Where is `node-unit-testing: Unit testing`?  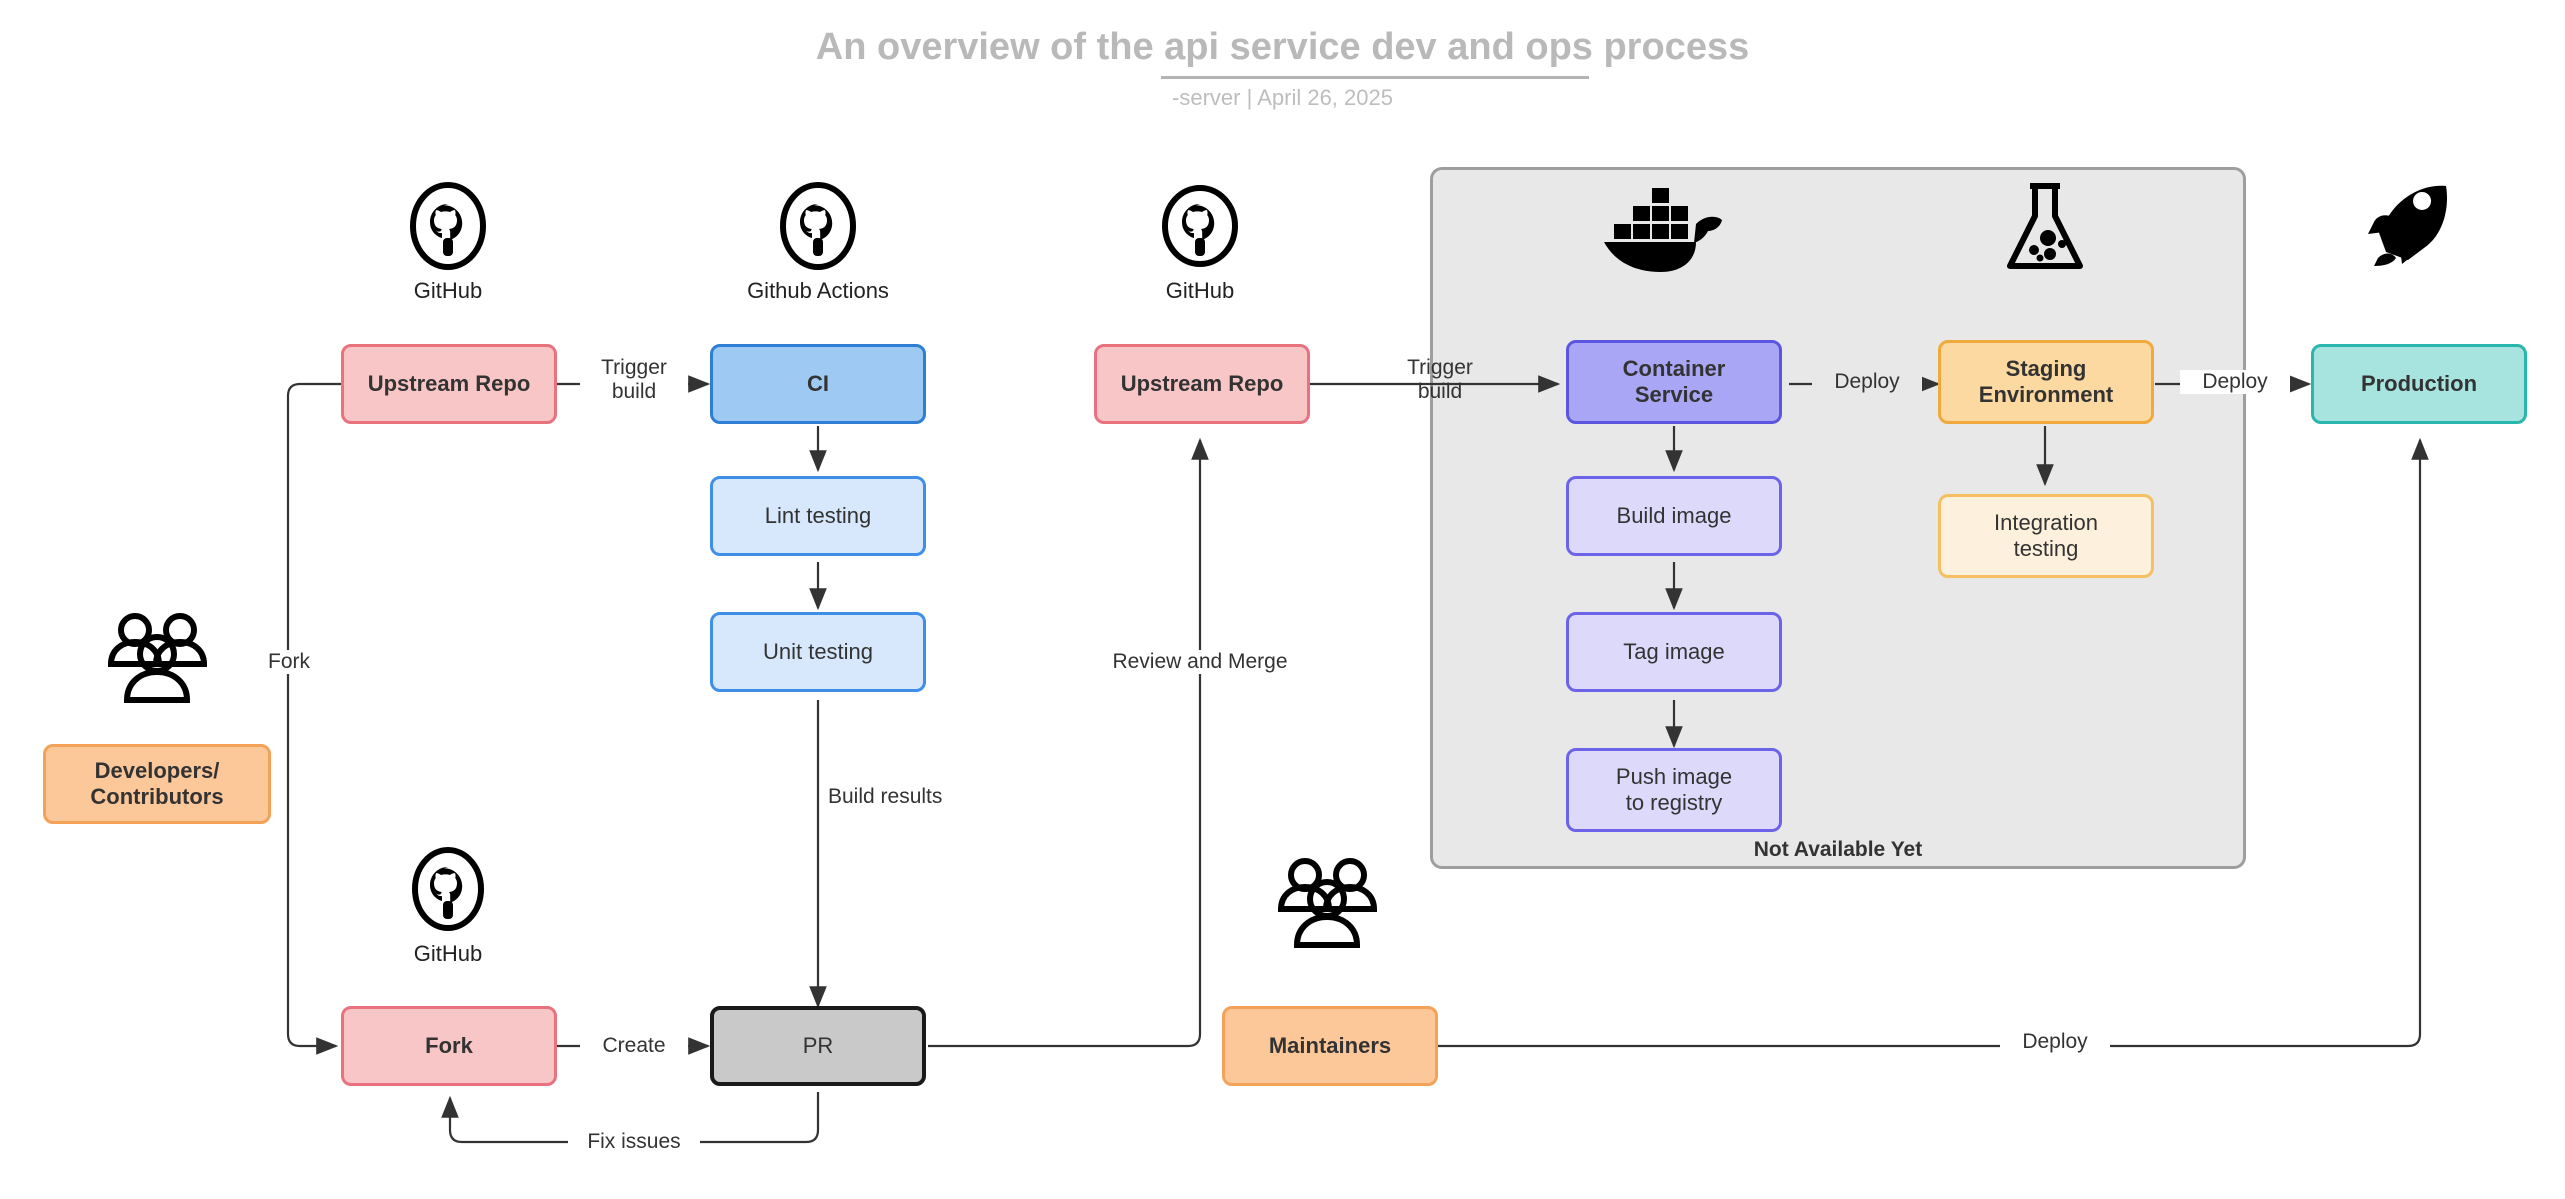
node-unit-testing: Unit testing is located at coordinates (818, 652).